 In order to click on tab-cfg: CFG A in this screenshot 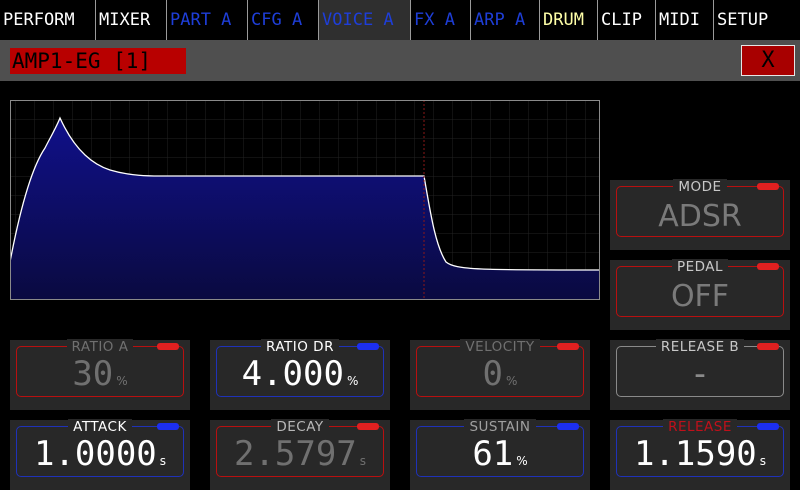, I will do `click(283, 20)`.